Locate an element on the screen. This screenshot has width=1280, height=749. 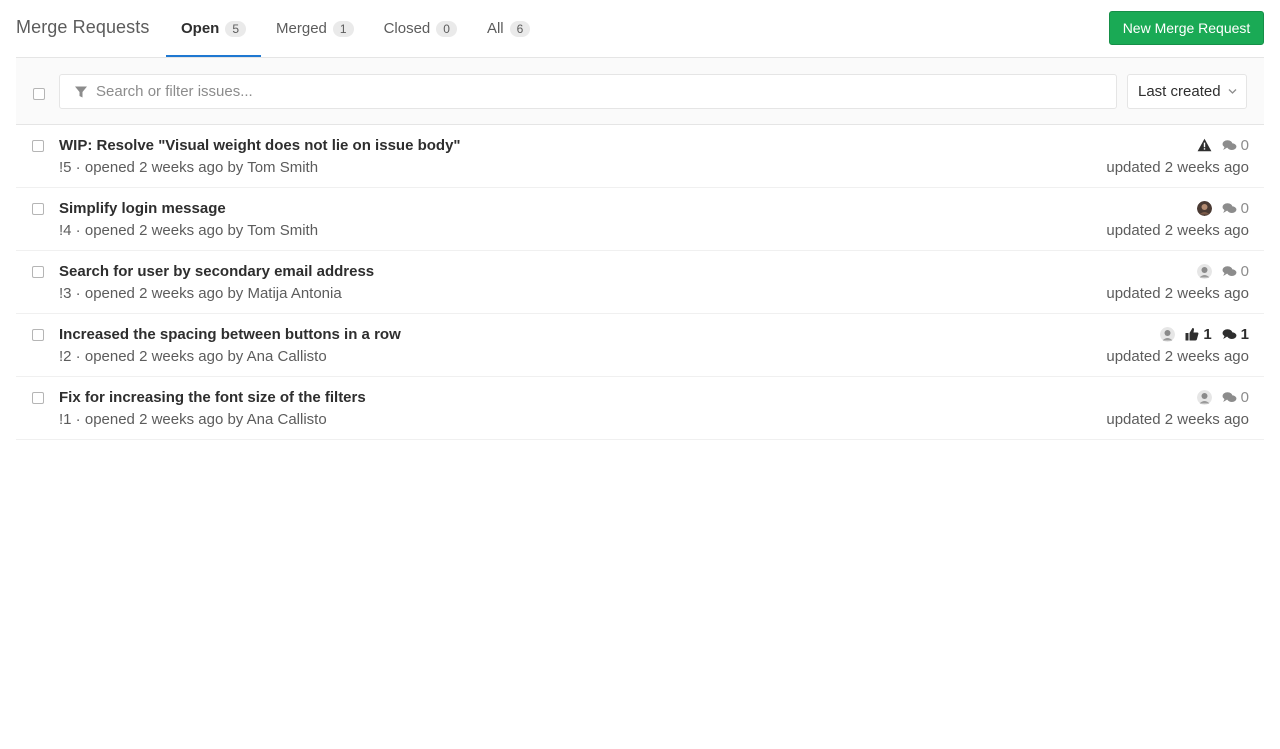
merge-request-meta: !4 · opened 2 weeks ago by Tom Smith is located at coordinates (188, 230).